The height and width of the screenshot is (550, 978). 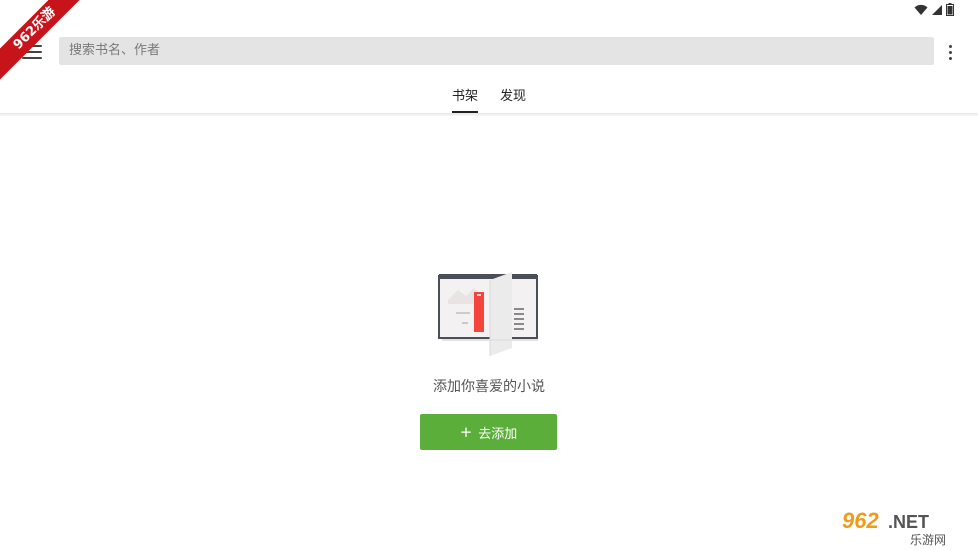 What do you see at coordinates (466, 431) in the screenshot?
I see `plus-icon: +` at bounding box center [466, 431].